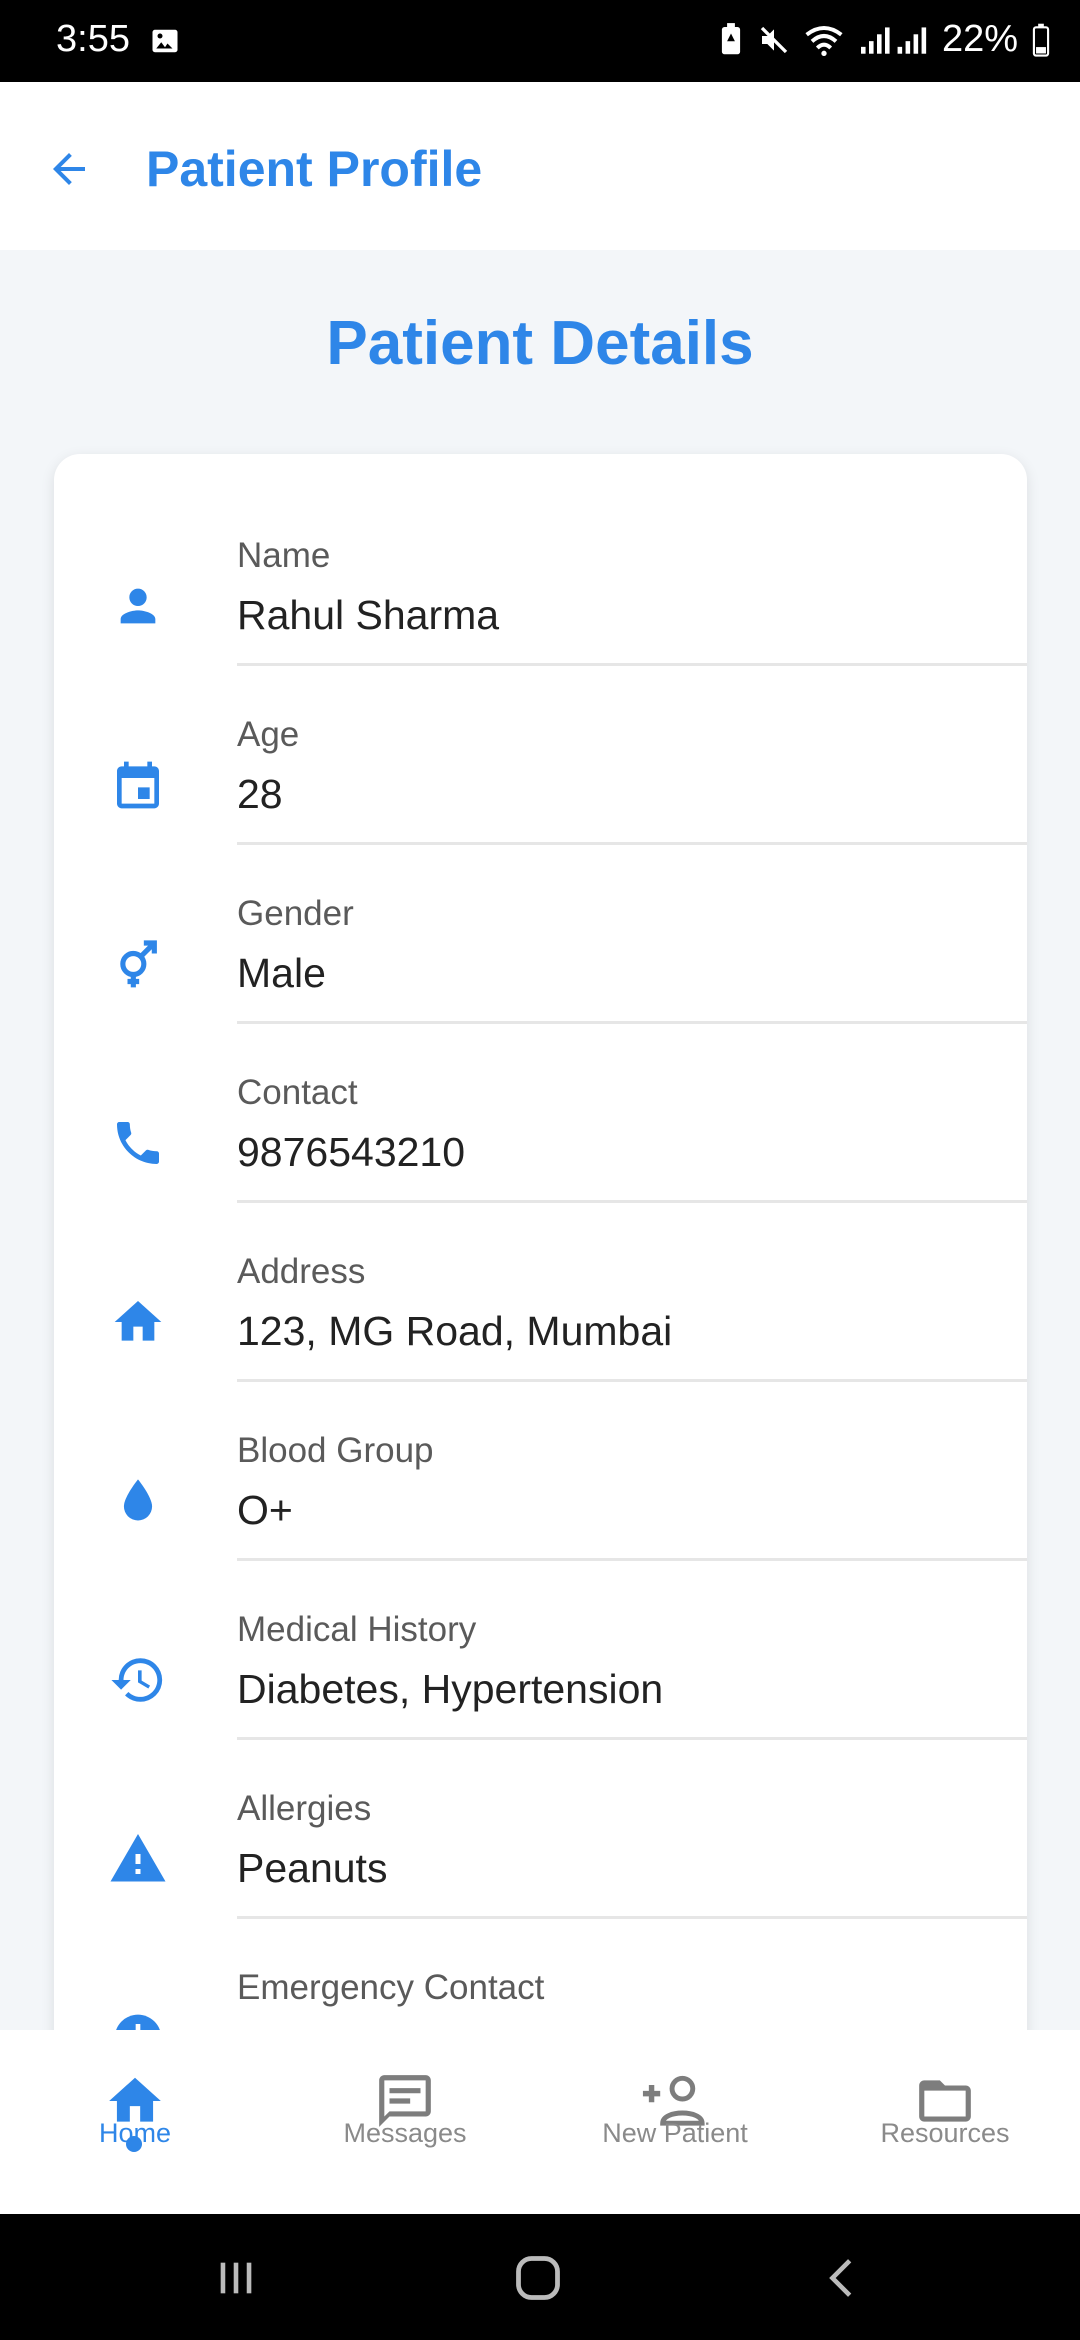 The width and height of the screenshot is (1080, 2340). I want to click on signal-icon, so click(893, 40).